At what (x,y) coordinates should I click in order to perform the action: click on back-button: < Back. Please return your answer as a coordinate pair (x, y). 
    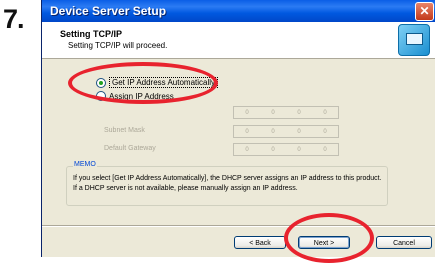
    Looking at the image, I should click on (260, 242).